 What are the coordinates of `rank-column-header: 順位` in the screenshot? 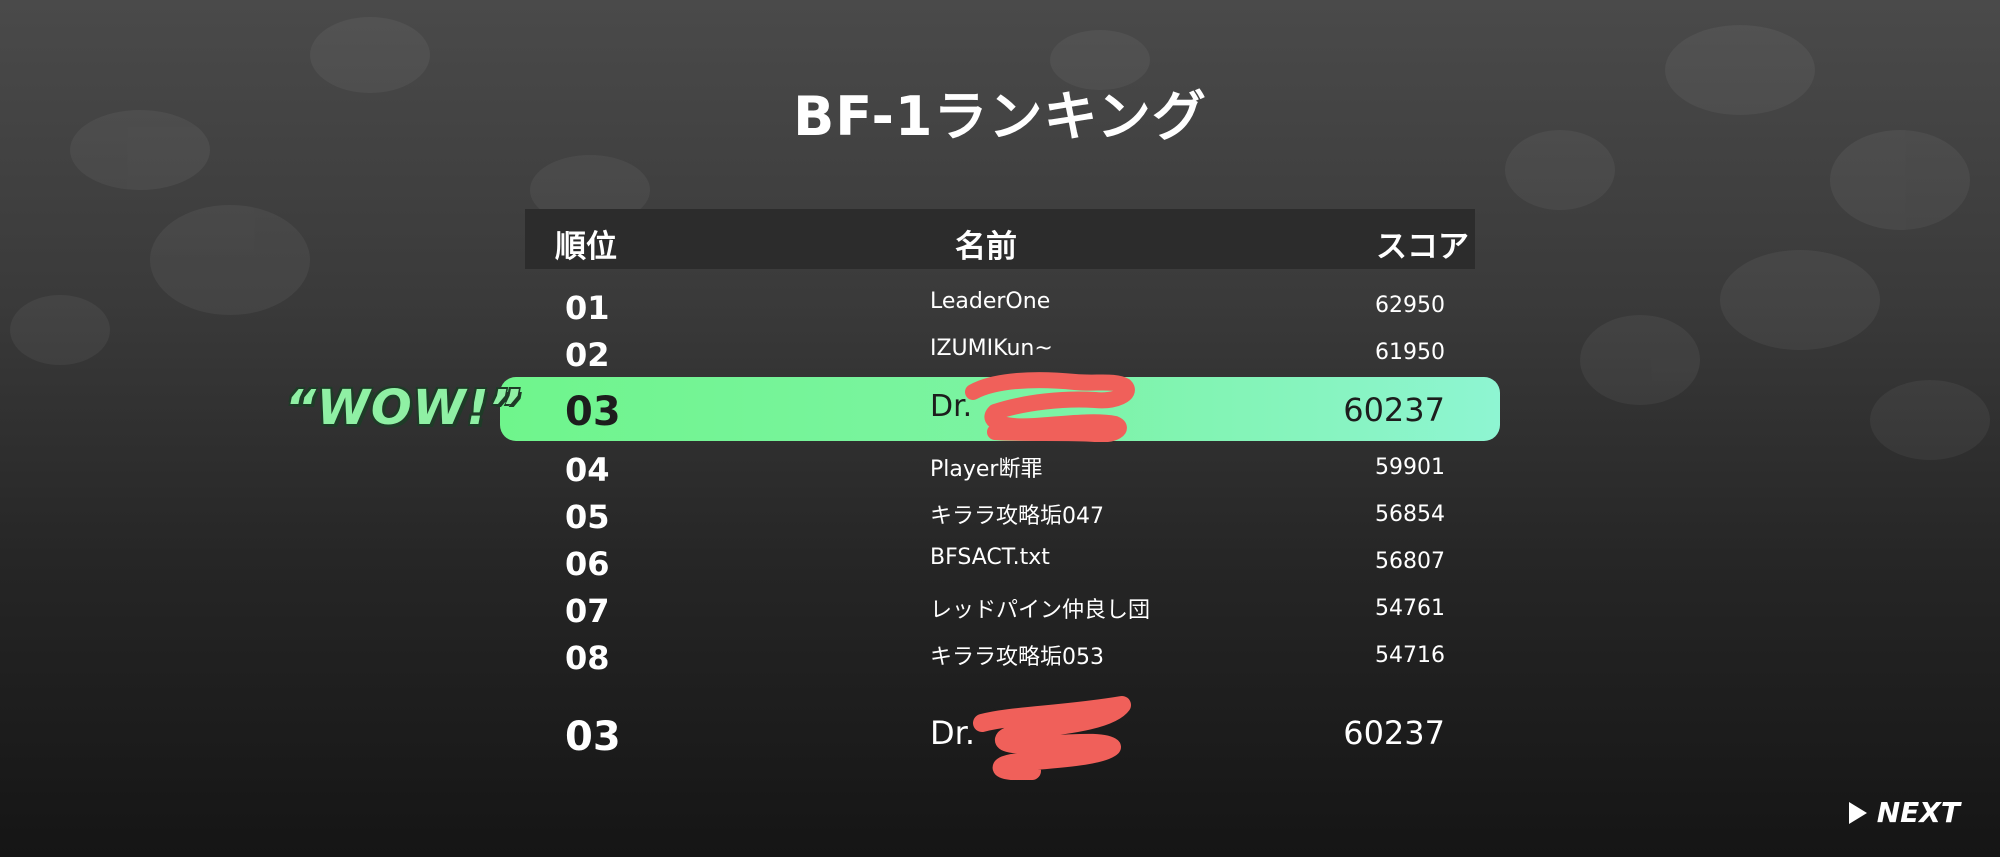 It's located at (586, 247).